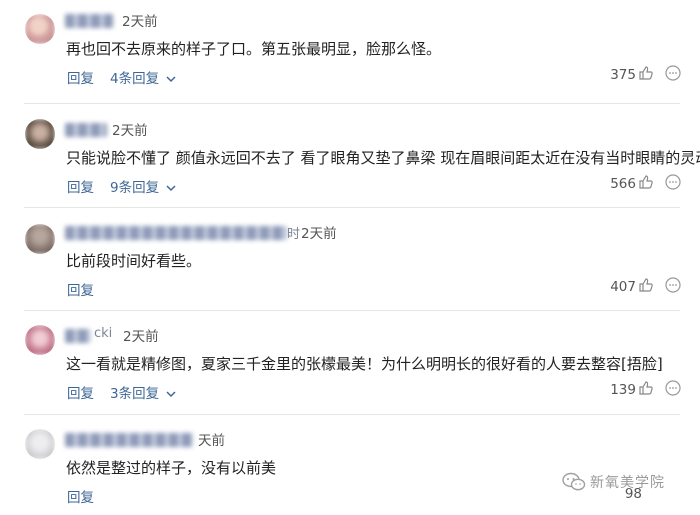  Describe the element at coordinates (134, 261) in the screenshot. I see `comment-text: 比前段时间好看些。` at that location.